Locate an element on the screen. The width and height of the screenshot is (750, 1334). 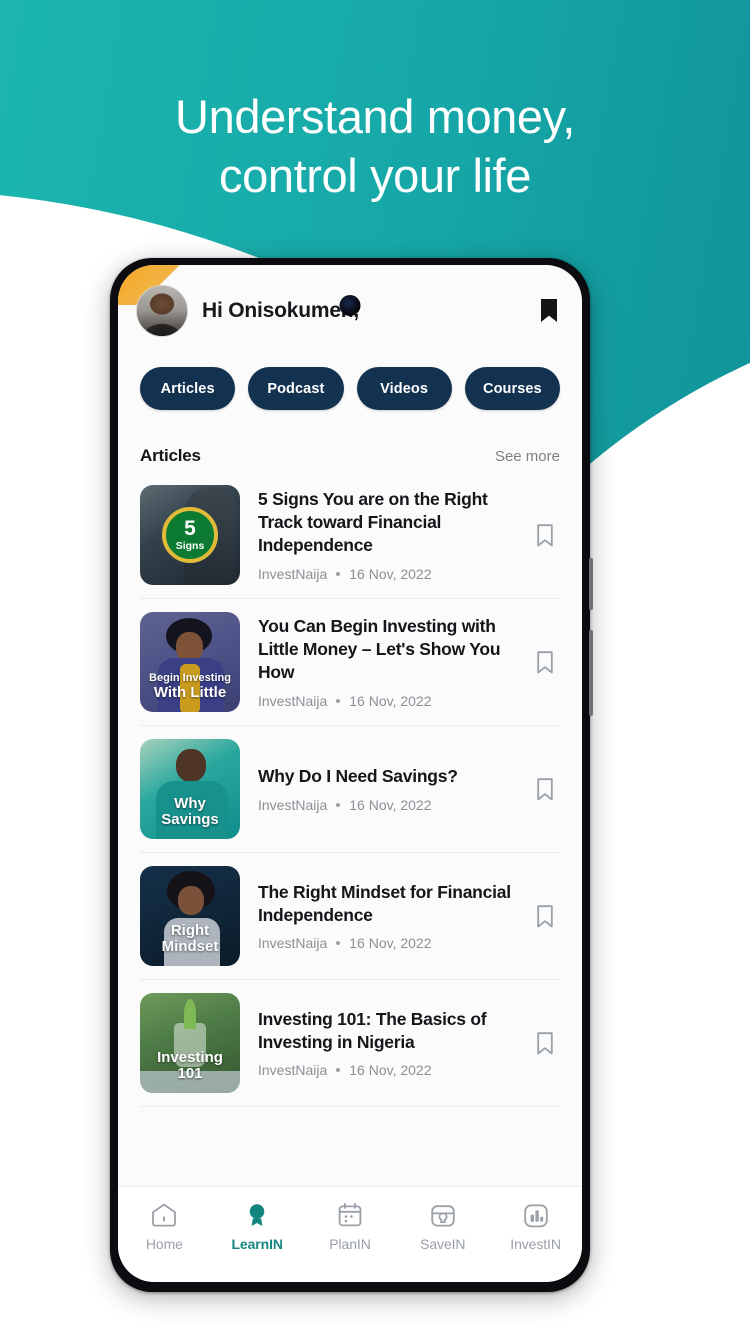
nav-label-home: Home is located at coordinates (164, 1244).